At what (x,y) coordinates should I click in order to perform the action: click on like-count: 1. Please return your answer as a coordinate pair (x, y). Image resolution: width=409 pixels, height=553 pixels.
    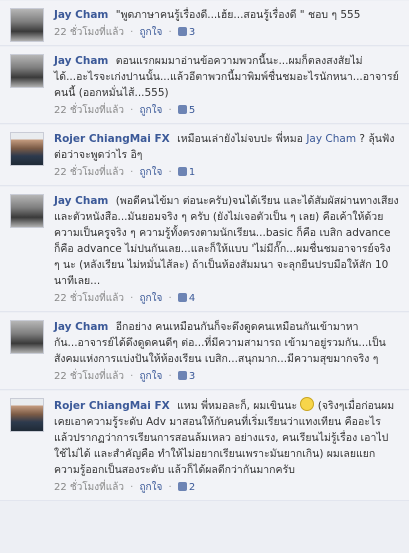
    Looking at the image, I should click on (186, 172).